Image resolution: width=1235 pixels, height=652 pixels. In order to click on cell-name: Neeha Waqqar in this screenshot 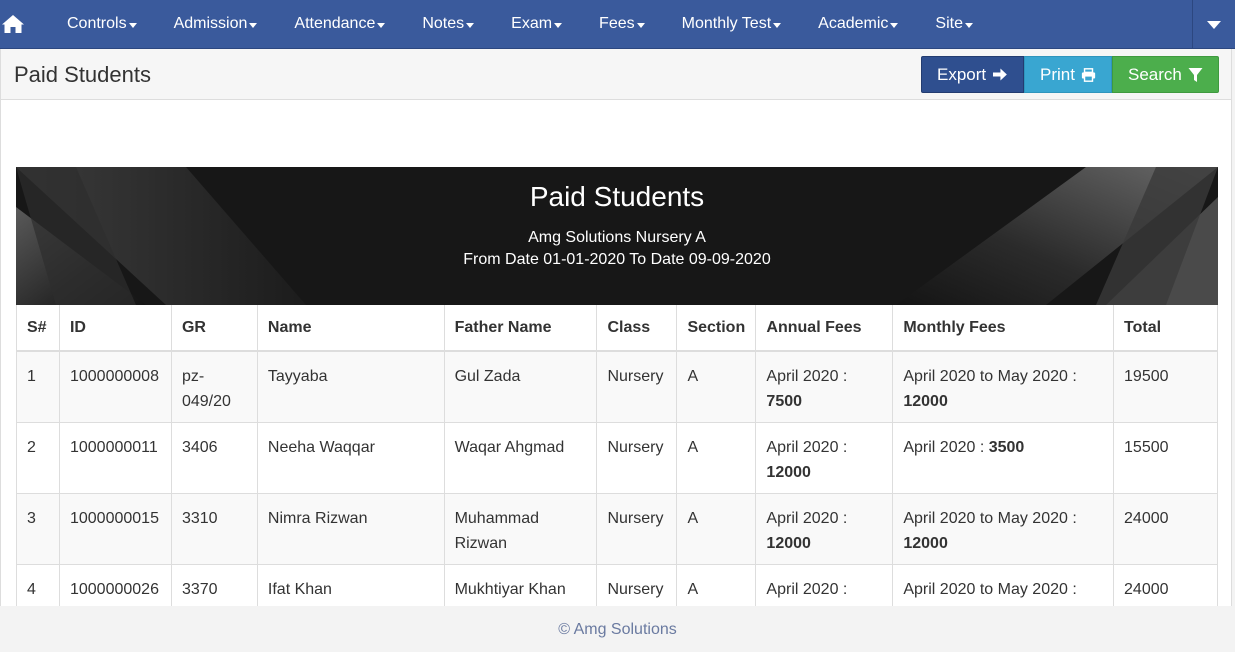, I will do `click(350, 457)`.